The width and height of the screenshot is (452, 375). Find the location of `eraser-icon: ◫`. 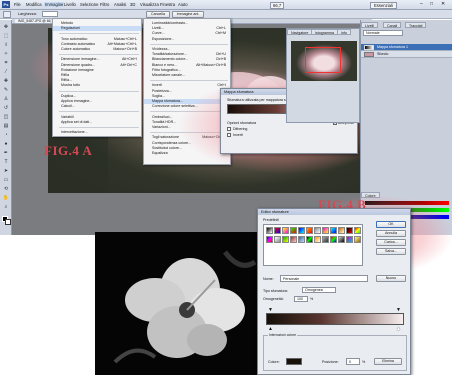

eraser-icon: ◫ is located at coordinates (6, 117).